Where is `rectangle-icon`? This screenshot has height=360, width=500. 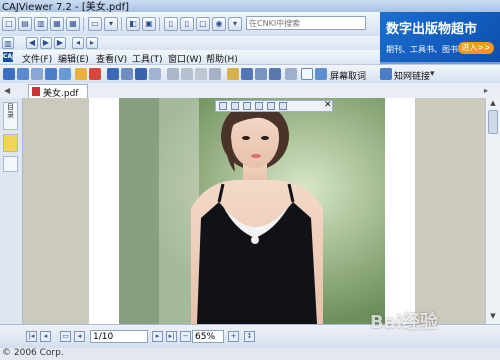
rectangle-icon is located at coordinates (141, 74).